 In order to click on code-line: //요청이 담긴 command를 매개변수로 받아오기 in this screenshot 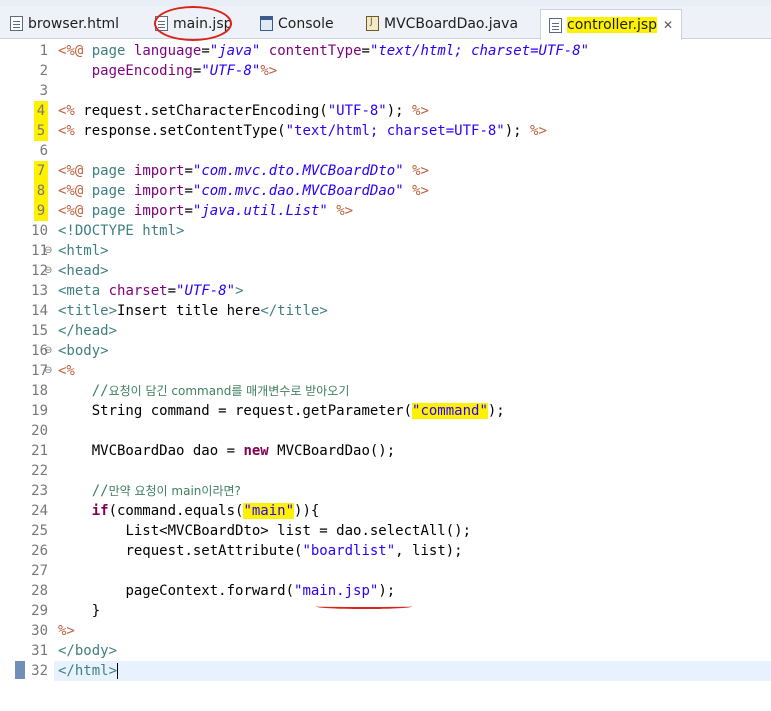, I will do `click(204, 391)`.